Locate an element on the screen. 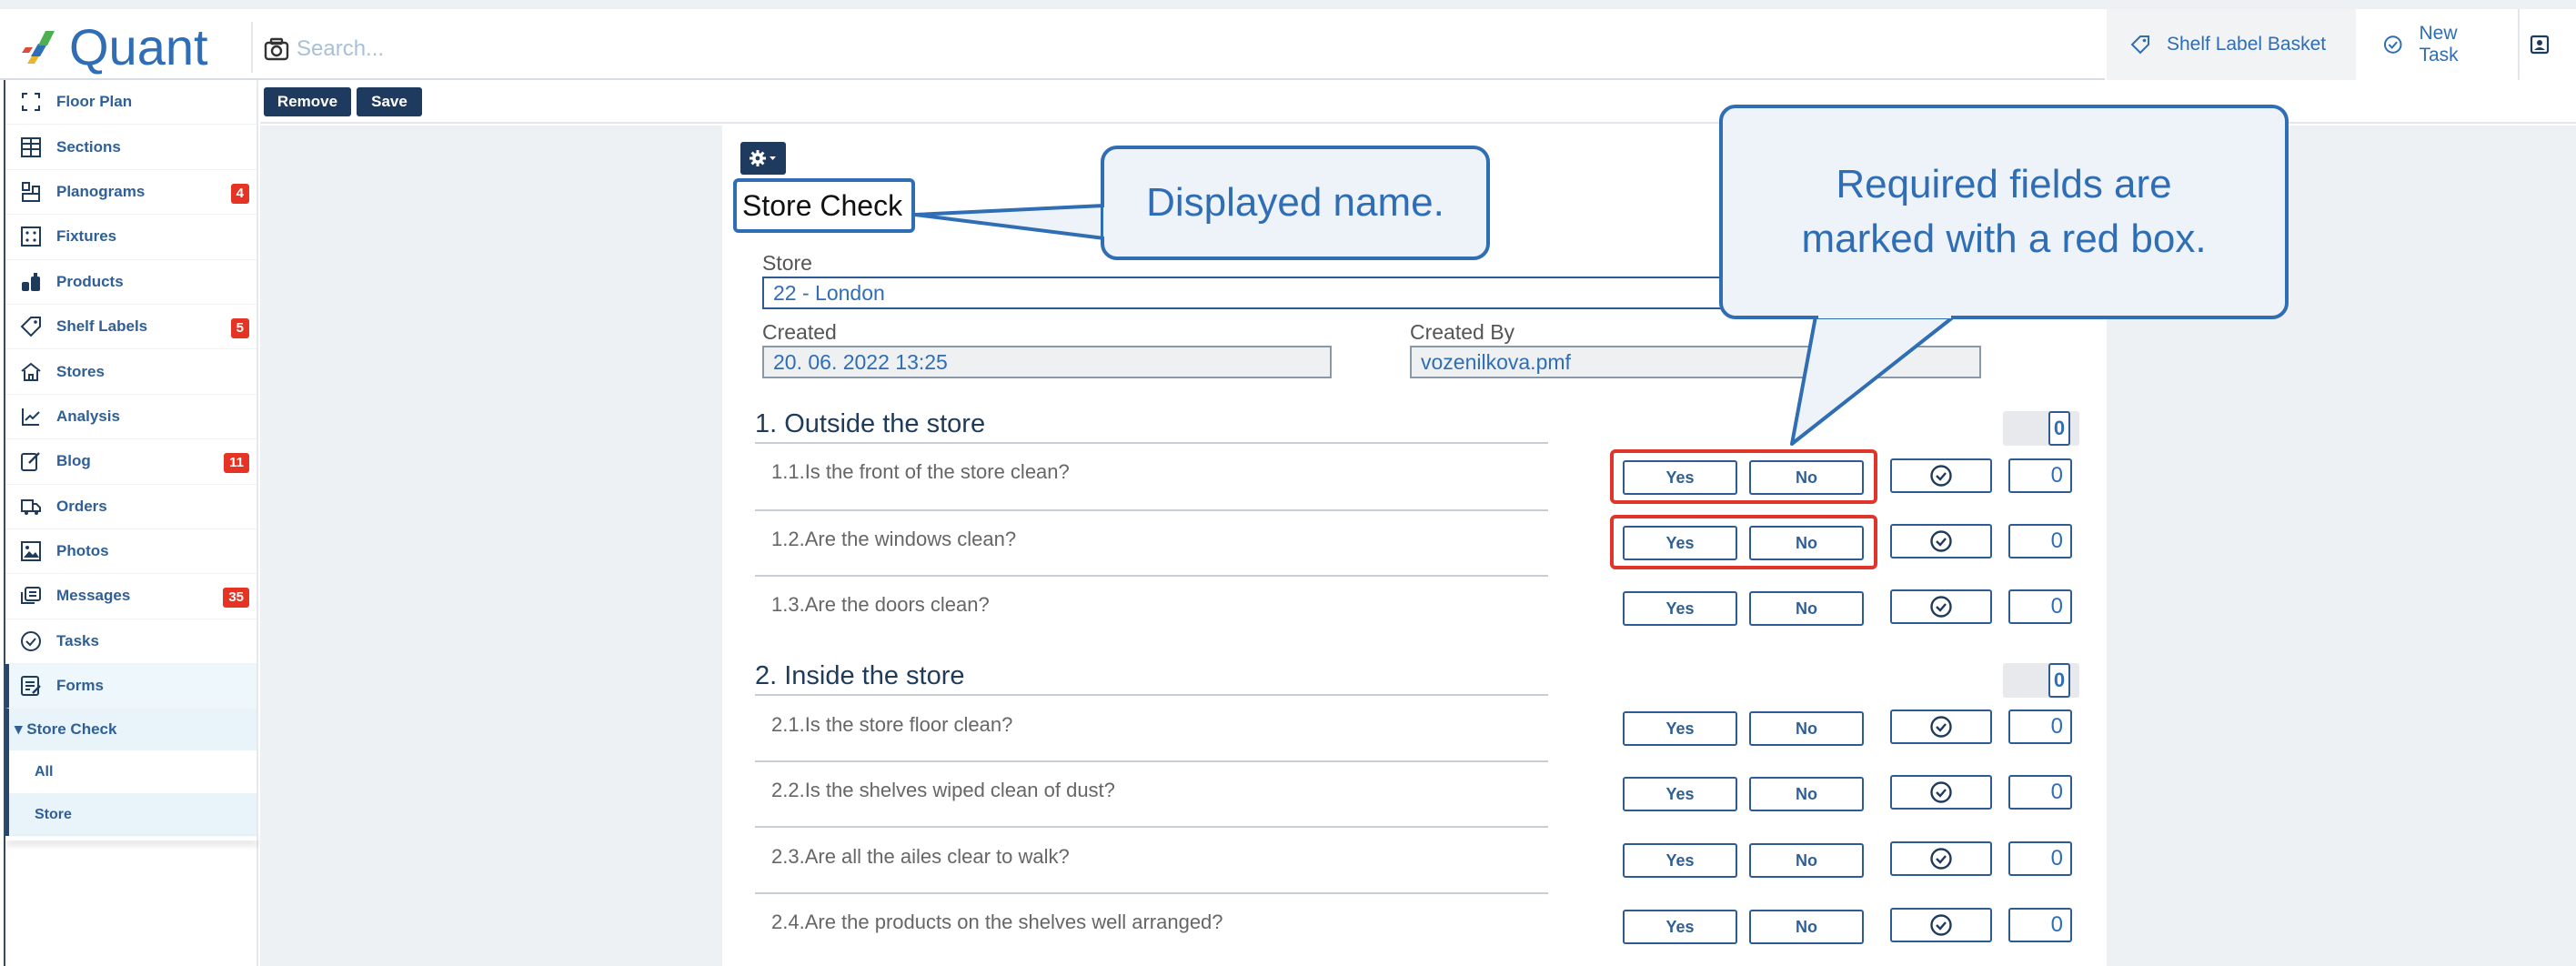  products-icon is located at coordinates (31, 281).